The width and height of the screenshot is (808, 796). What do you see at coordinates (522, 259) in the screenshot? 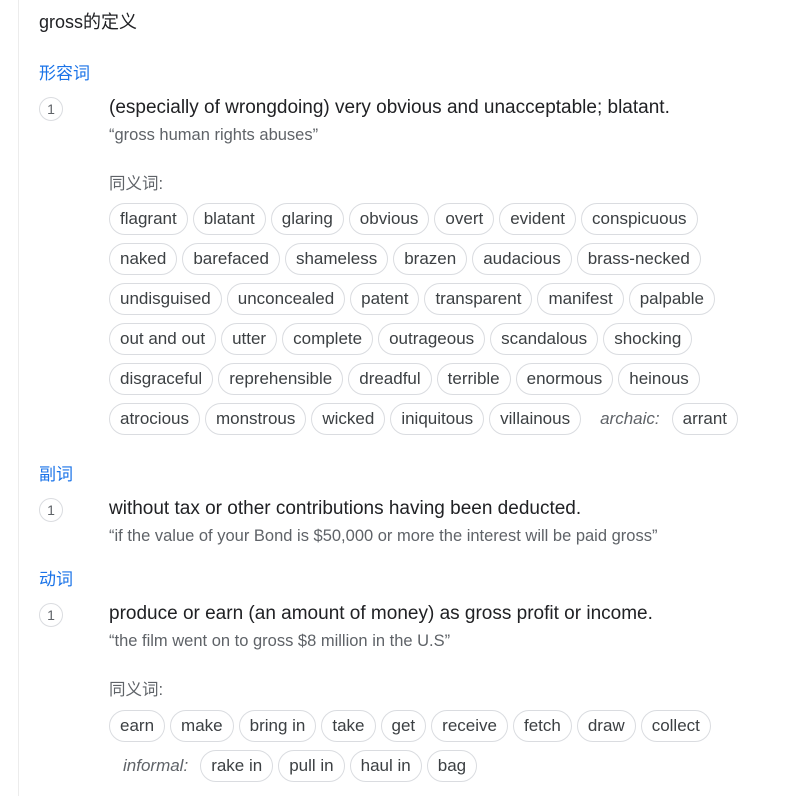
I see `synonym-chip: audacious` at bounding box center [522, 259].